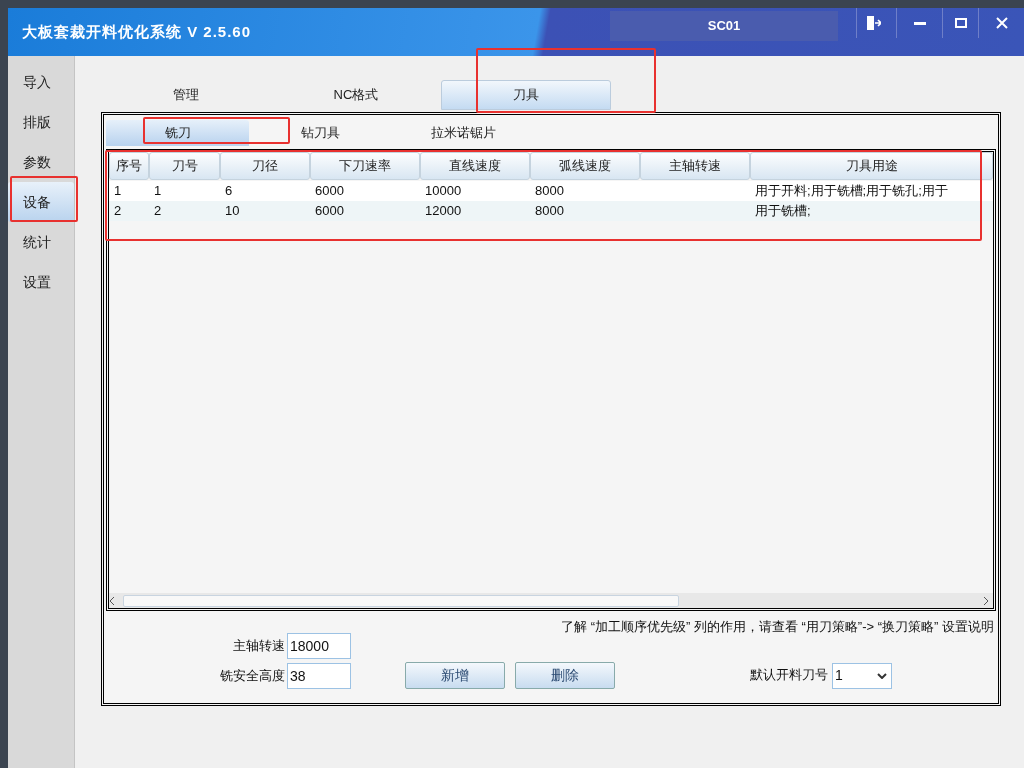  Describe the element at coordinates (232, 211) in the screenshot. I see `table-cell-text: 10` at that location.